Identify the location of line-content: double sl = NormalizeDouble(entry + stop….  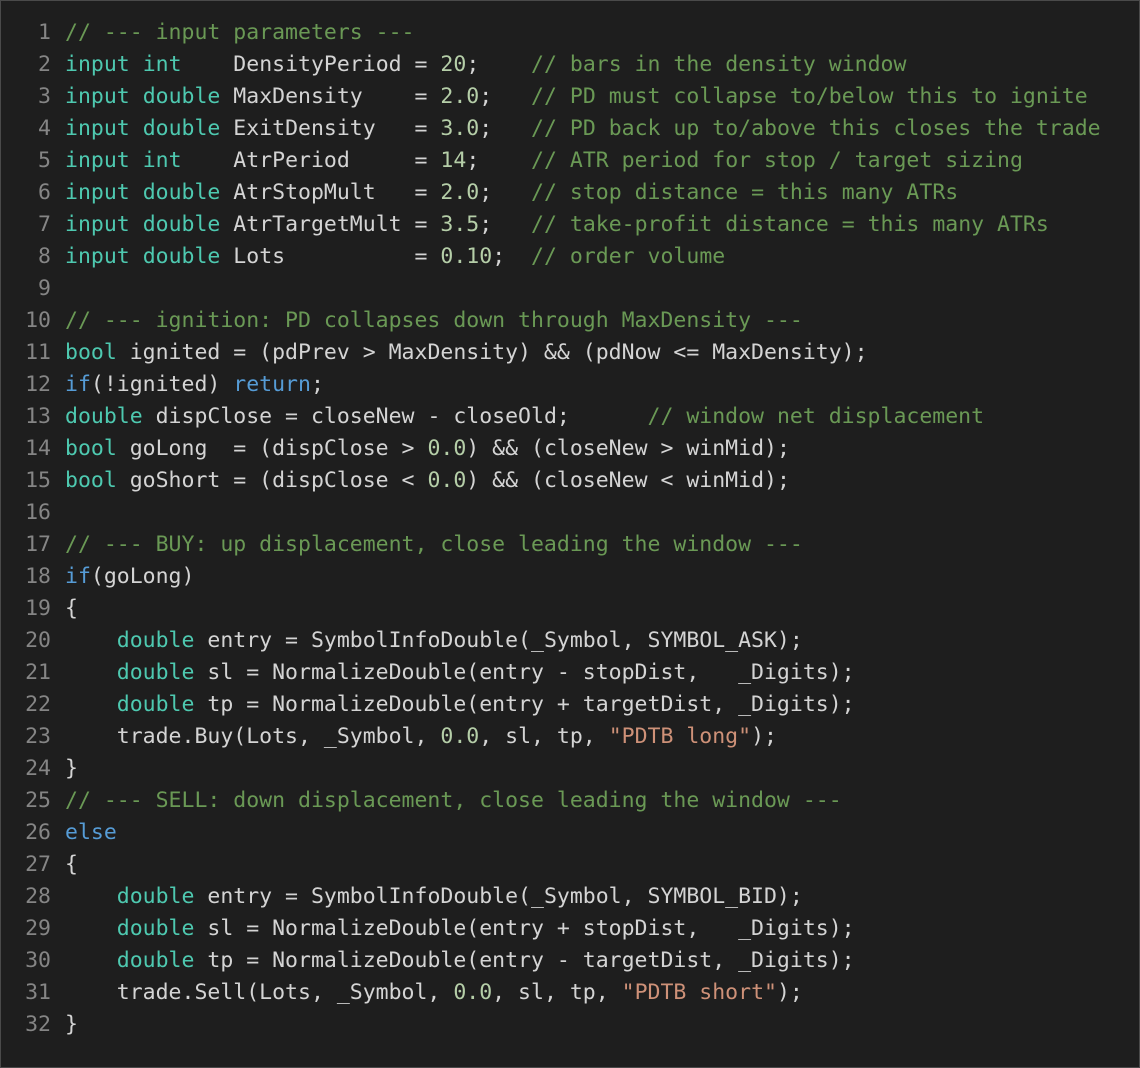
(460, 929).